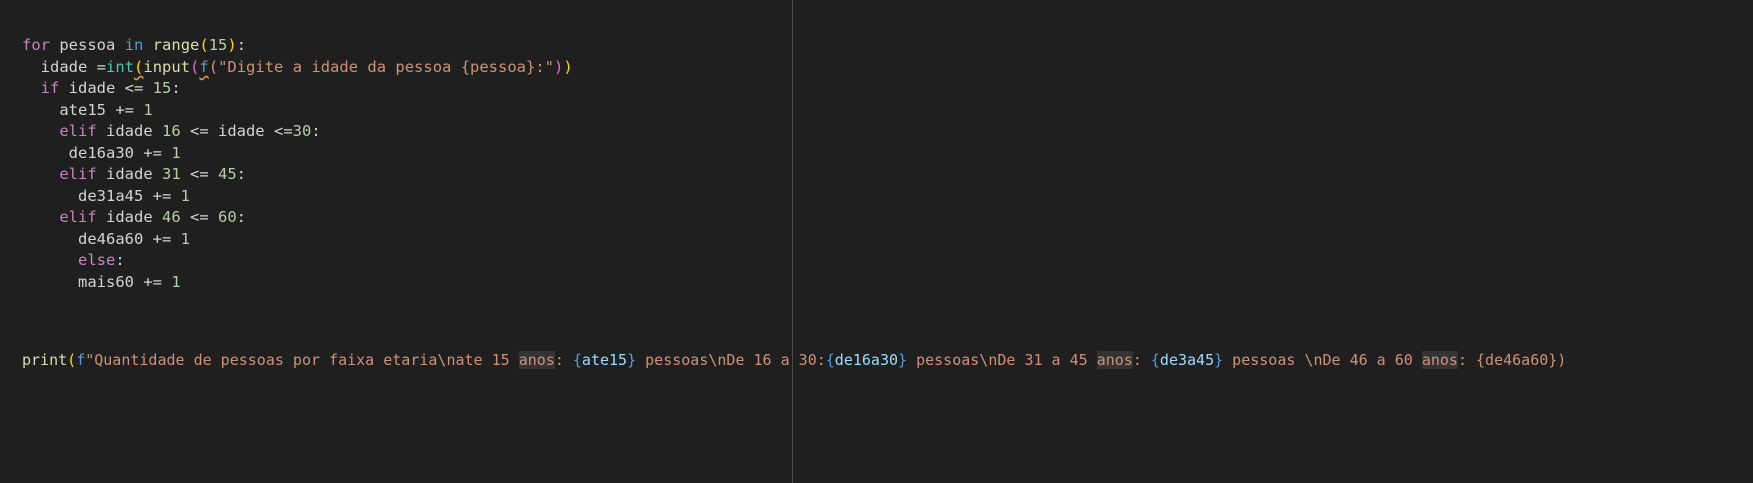 The width and height of the screenshot is (1753, 483). What do you see at coordinates (50, 88) in the screenshot?
I see `keyword-if: if` at bounding box center [50, 88].